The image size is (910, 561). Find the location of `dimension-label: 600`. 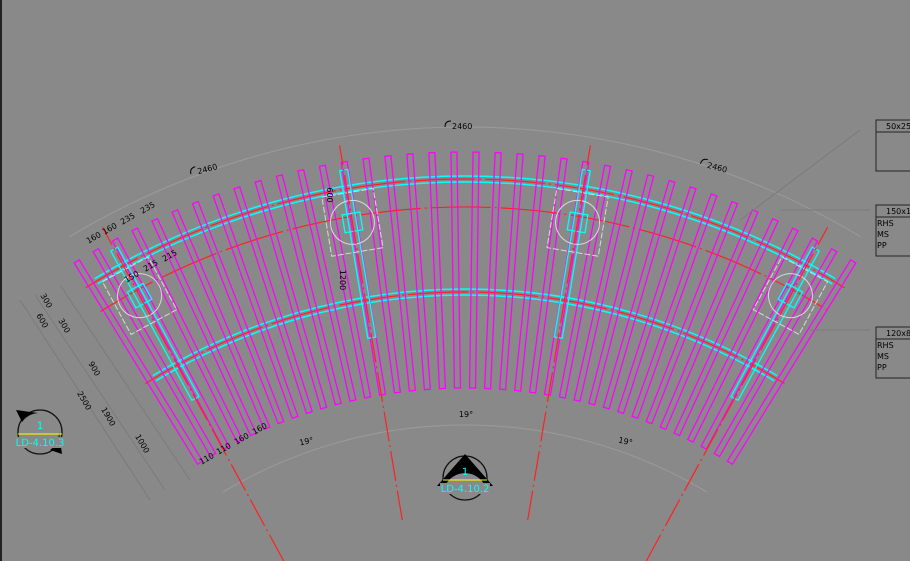

dimension-label: 600 is located at coordinates (329, 195).